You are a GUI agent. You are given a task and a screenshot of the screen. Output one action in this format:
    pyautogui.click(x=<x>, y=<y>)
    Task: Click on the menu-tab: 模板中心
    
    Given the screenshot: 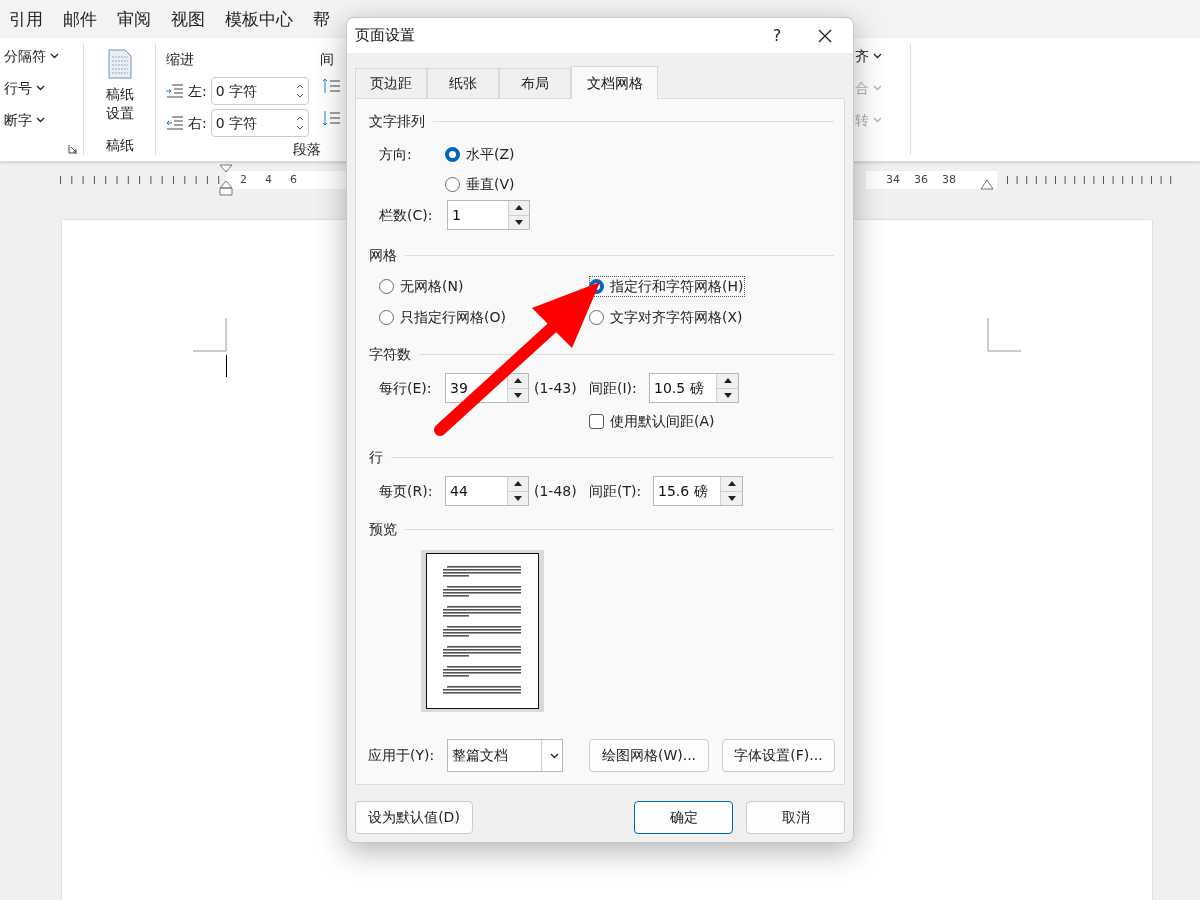 What is the action you would take?
    pyautogui.click(x=259, y=19)
    